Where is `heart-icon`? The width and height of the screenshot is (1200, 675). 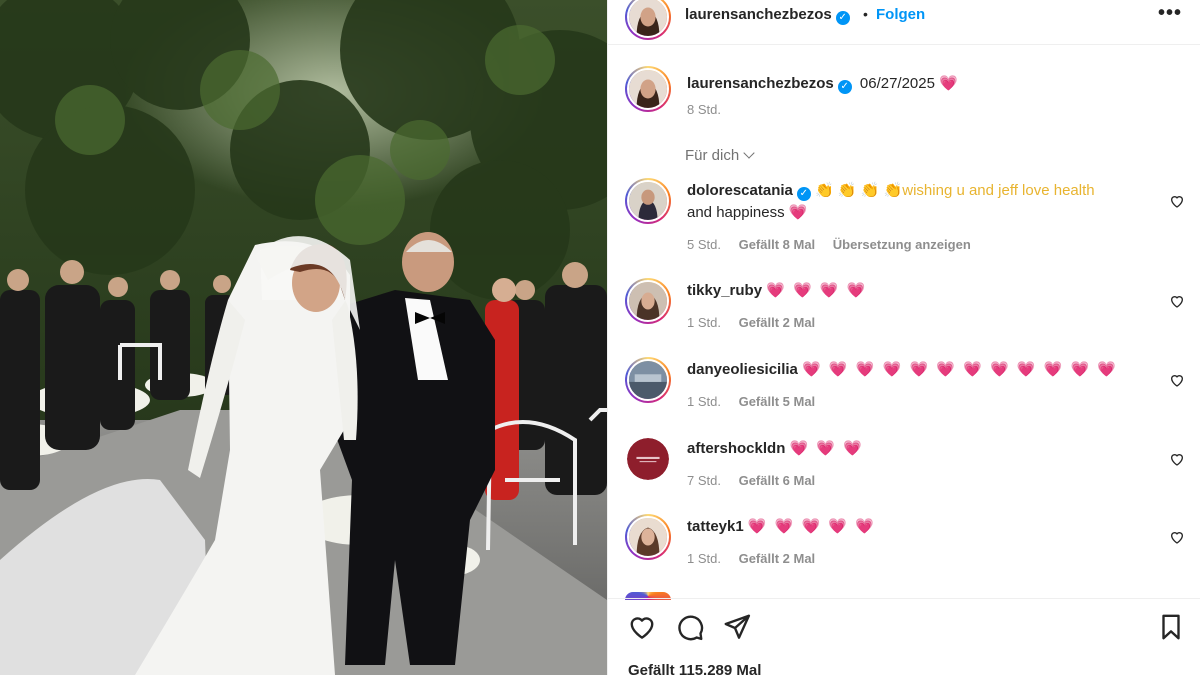
heart-icon is located at coordinates (642, 627).